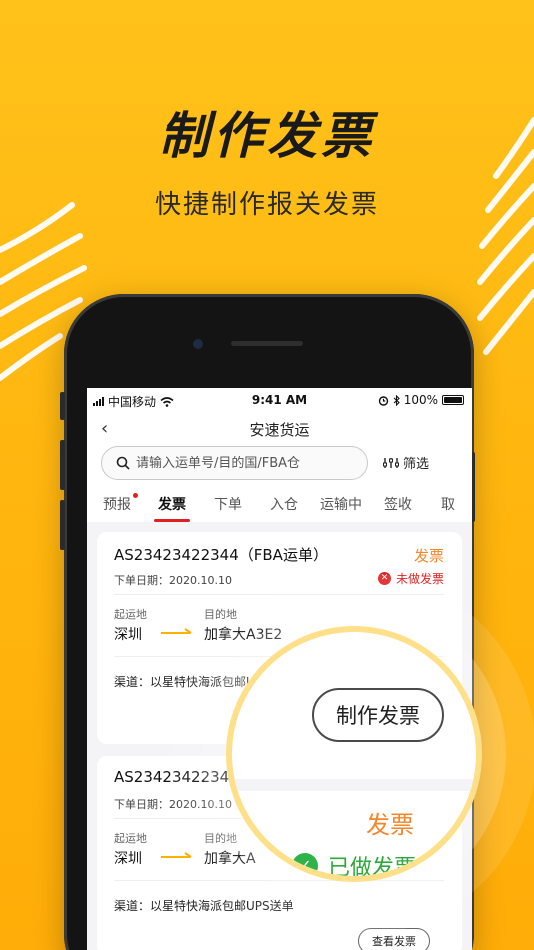  Describe the element at coordinates (394, 939) in the screenshot. I see `view-invoice-button: 查看发票` at that location.